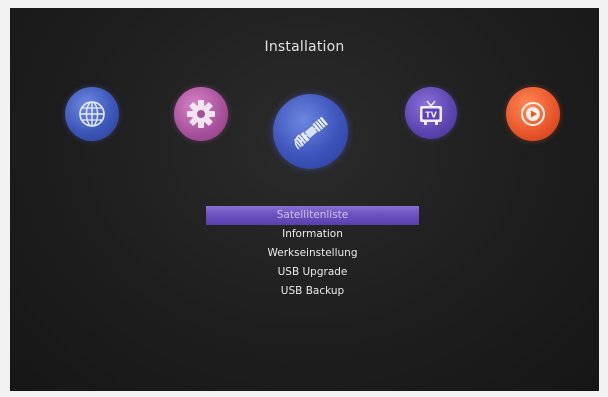  Describe the element at coordinates (92, 114) in the screenshot. I see `globe-icon` at that location.